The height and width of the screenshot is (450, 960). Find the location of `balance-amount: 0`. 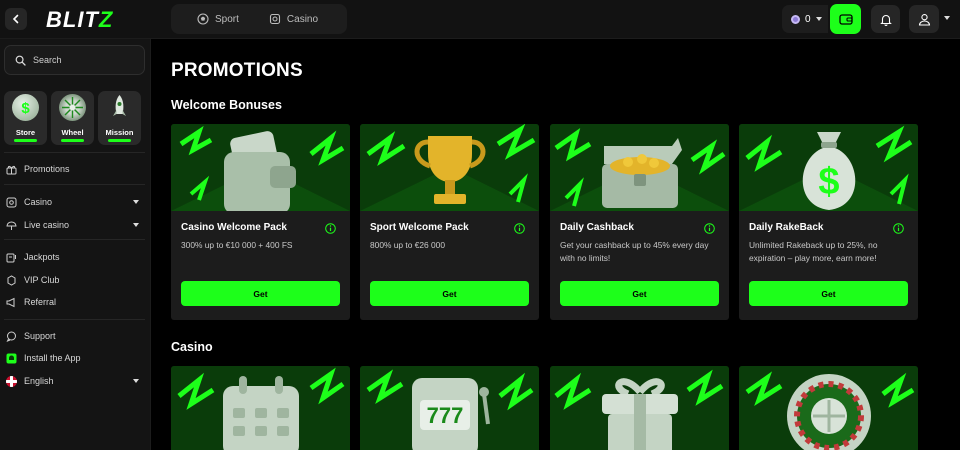

balance-amount: 0 is located at coordinates (808, 19).